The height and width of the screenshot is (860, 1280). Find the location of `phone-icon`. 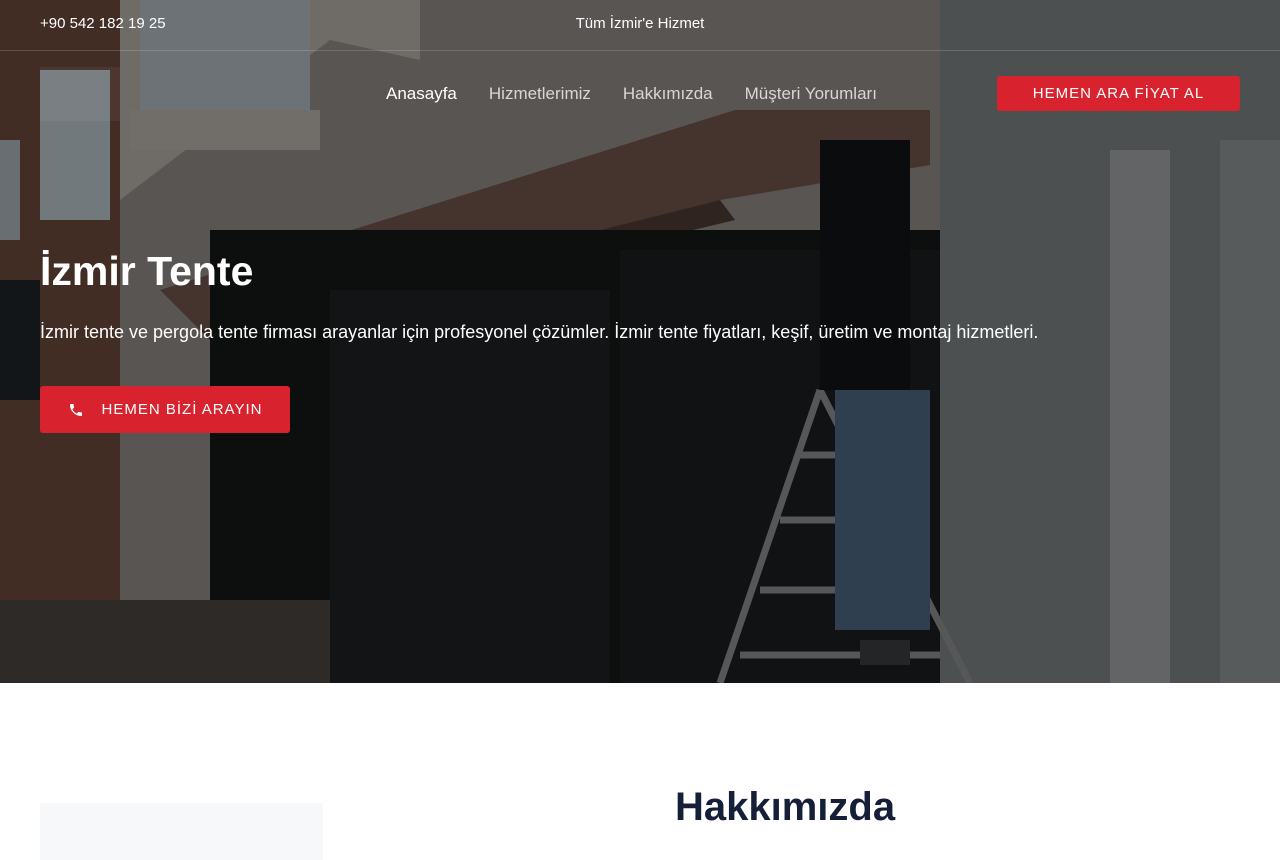

phone-icon is located at coordinates (75, 409).